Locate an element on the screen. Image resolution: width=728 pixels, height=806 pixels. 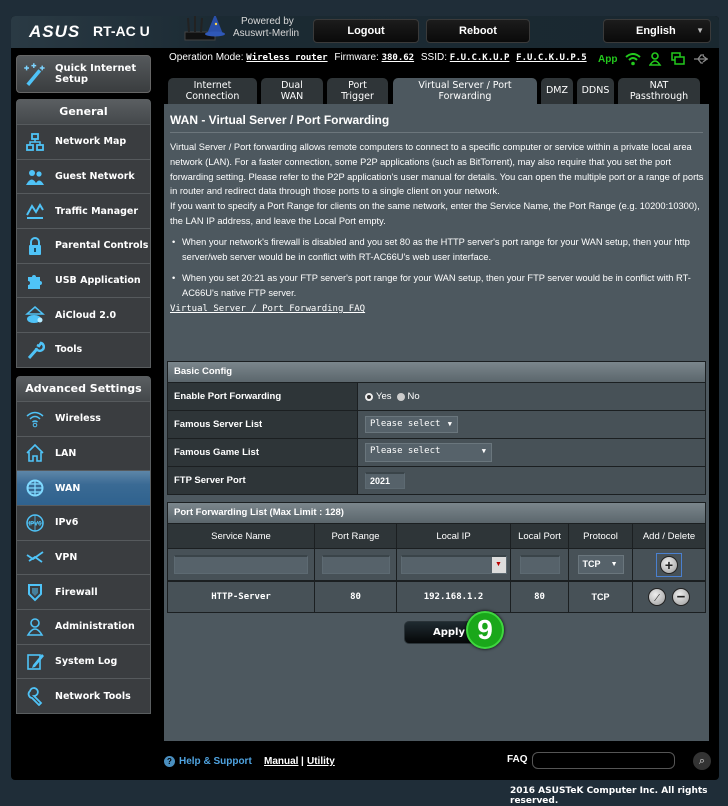
famous-game-select: Please select ▼ is located at coordinates (428, 452).